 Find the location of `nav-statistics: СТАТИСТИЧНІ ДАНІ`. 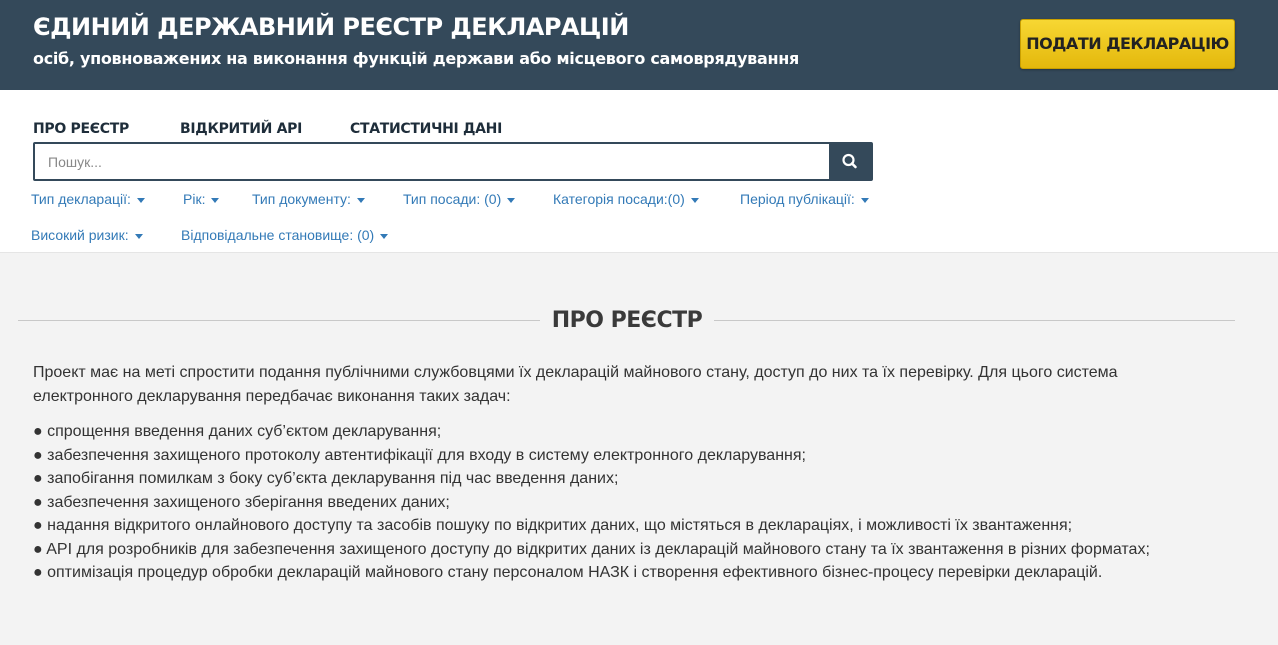

nav-statistics: СТАТИСТИЧНІ ДАНІ is located at coordinates (426, 129).